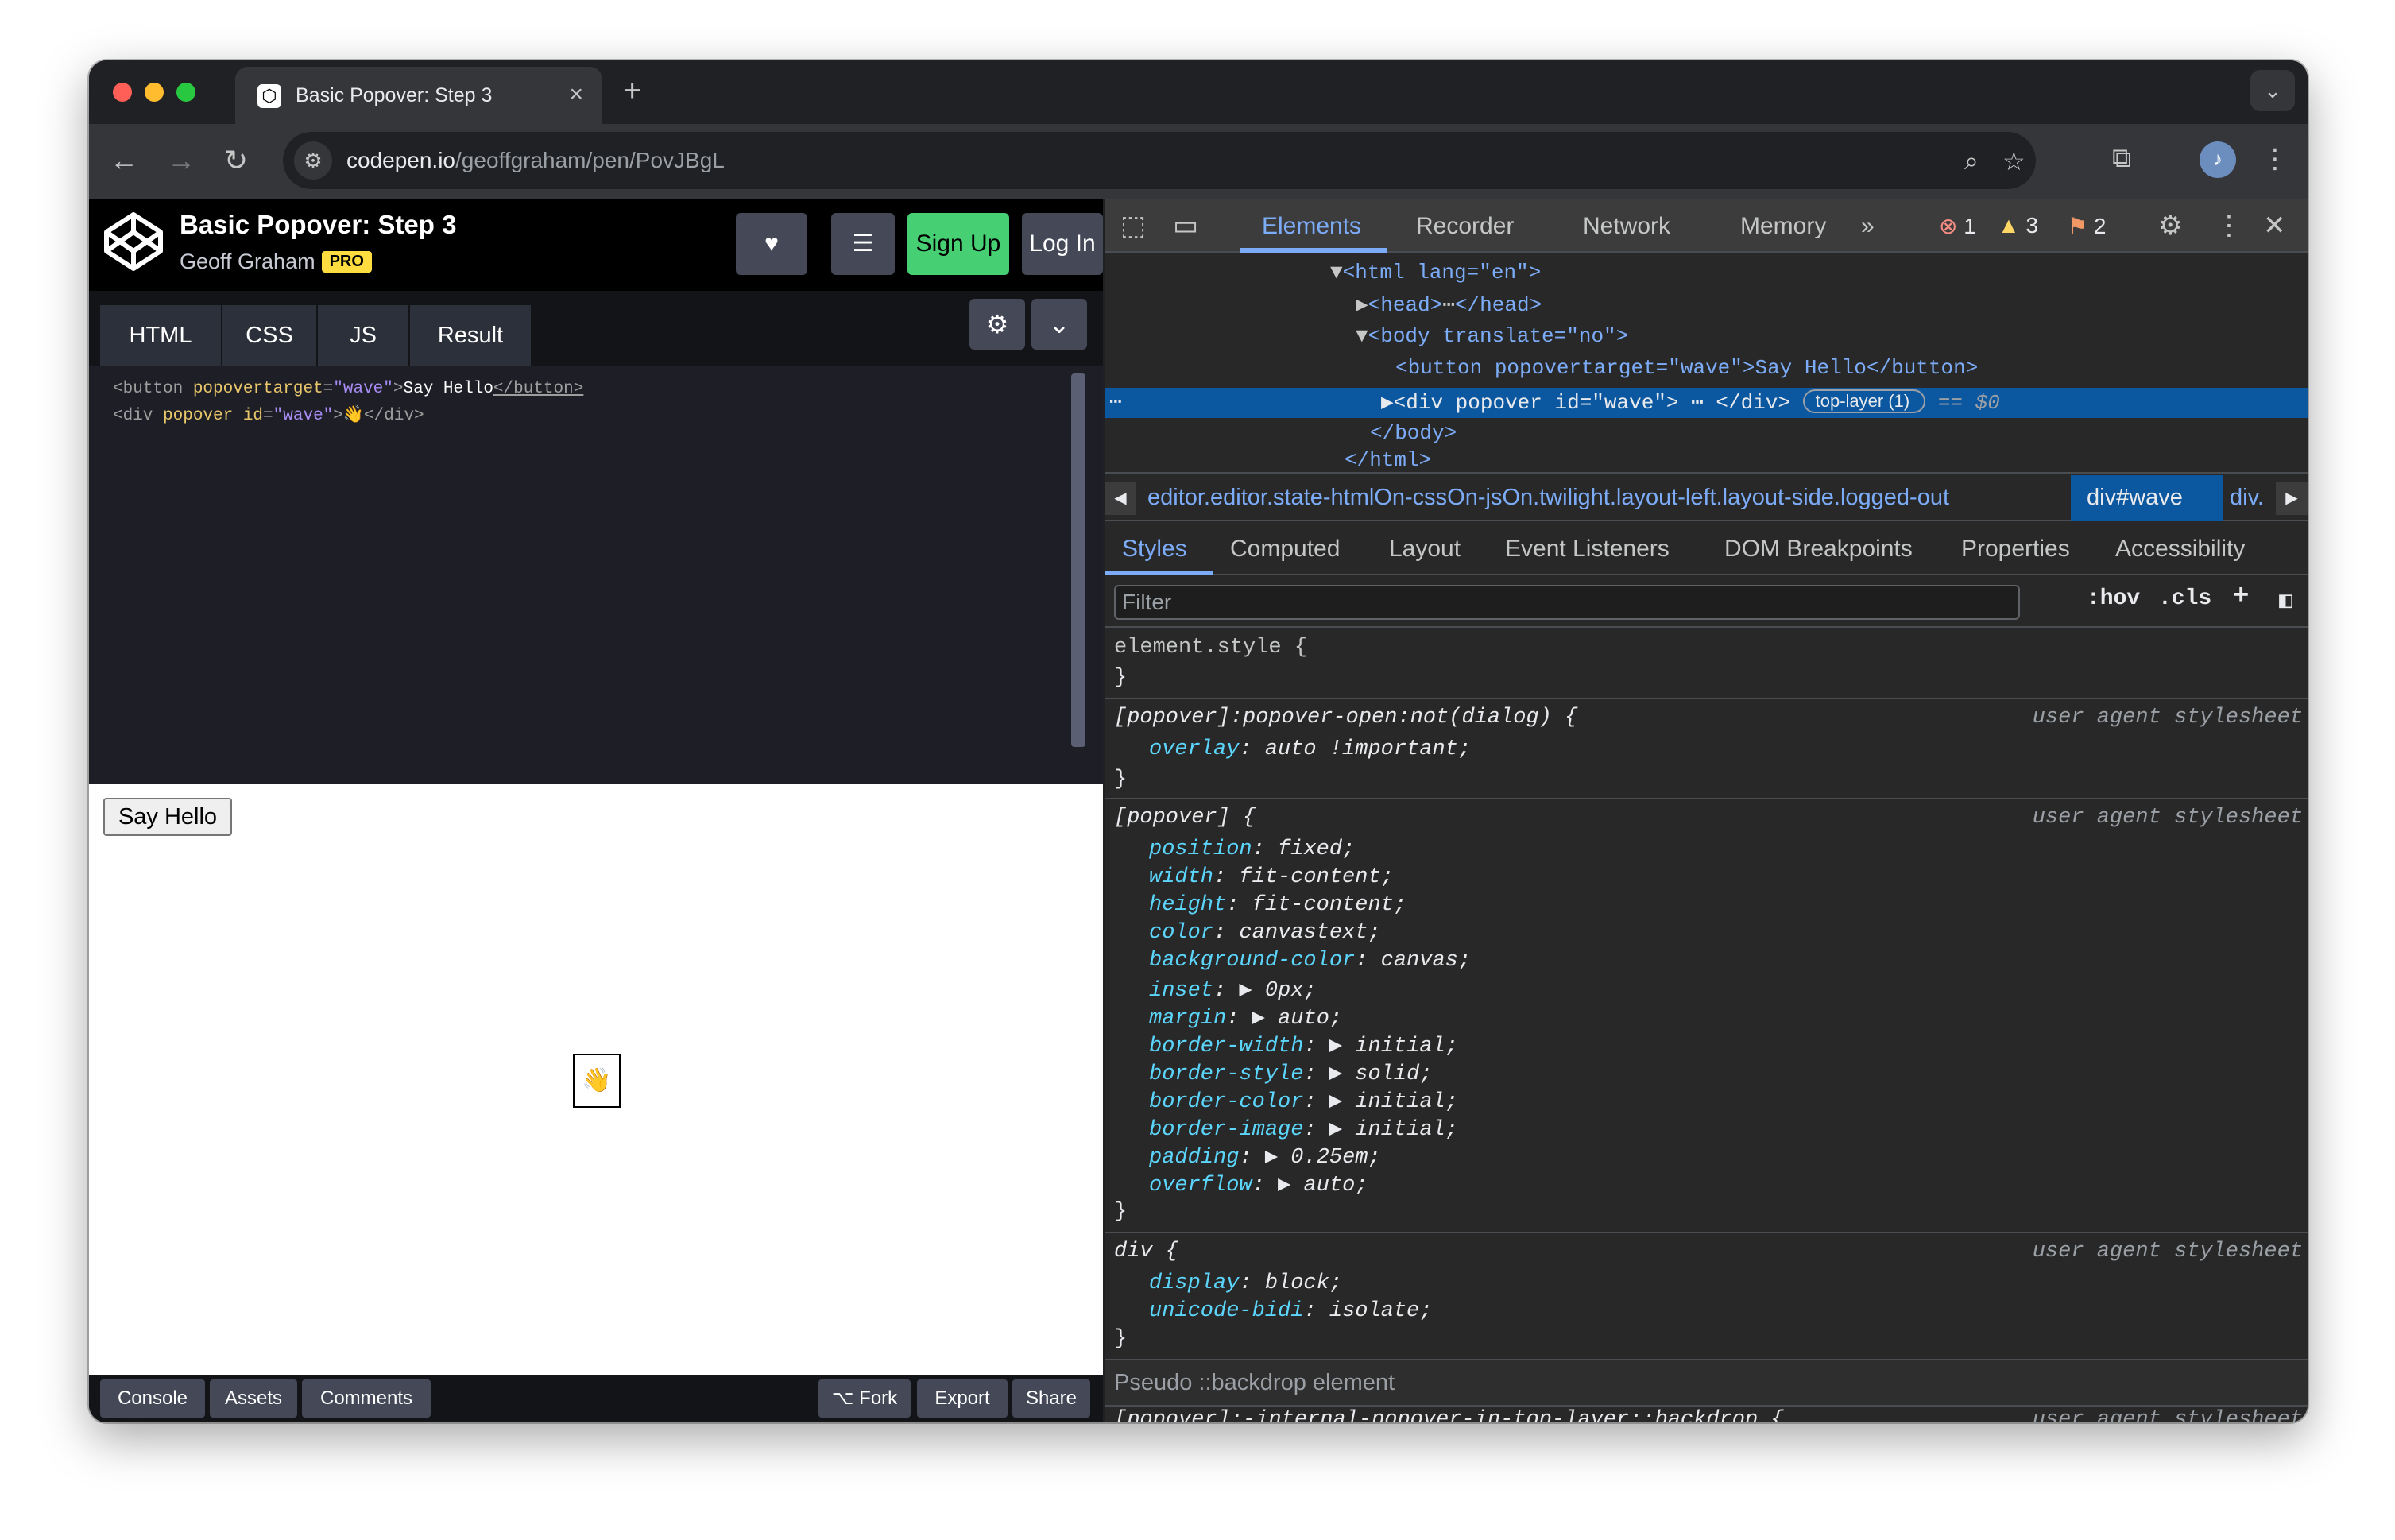 The height and width of the screenshot is (1540, 2395). I want to click on codepen-logo-icon, so click(133, 242).